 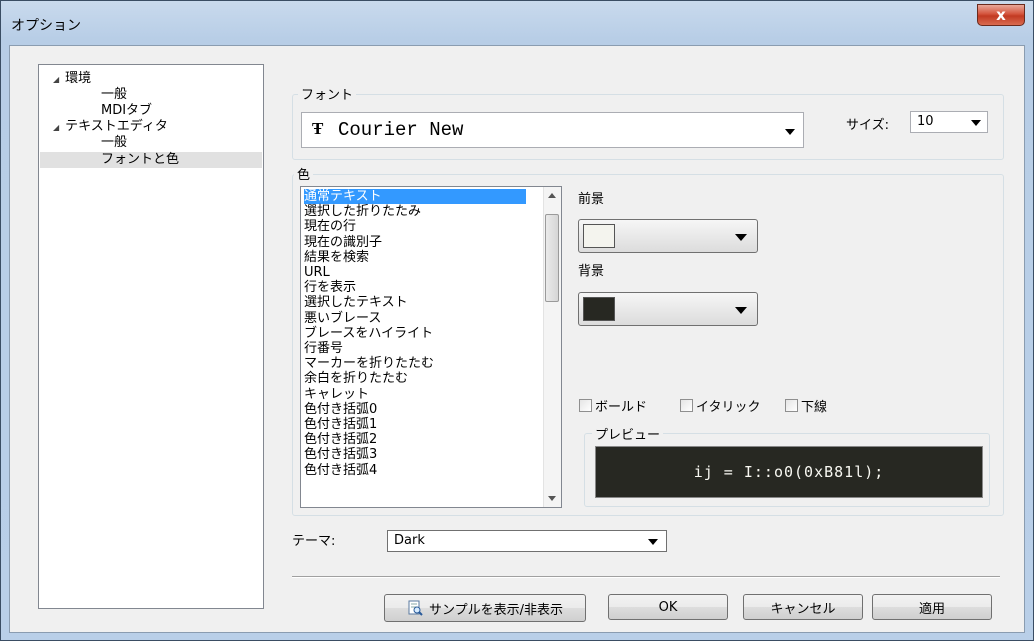 What do you see at coordinates (318, 128) in the screenshot?
I see `truetype-font-icon: Ŧ` at bounding box center [318, 128].